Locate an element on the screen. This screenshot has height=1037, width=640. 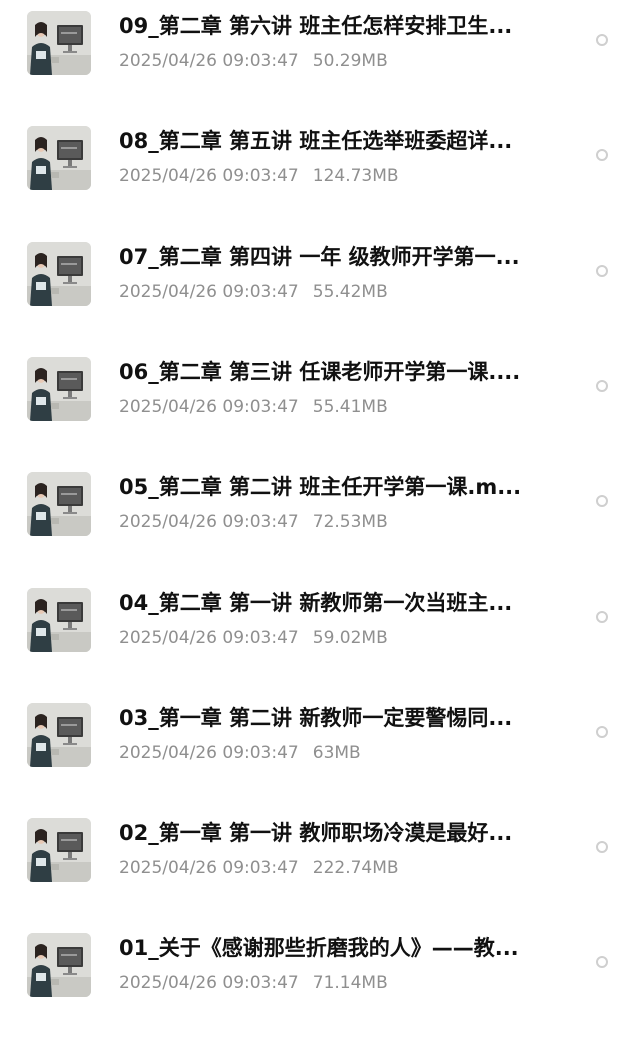
file-meta: 2025/04/26 09:03:47 72.53MB is located at coordinates (253, 522).